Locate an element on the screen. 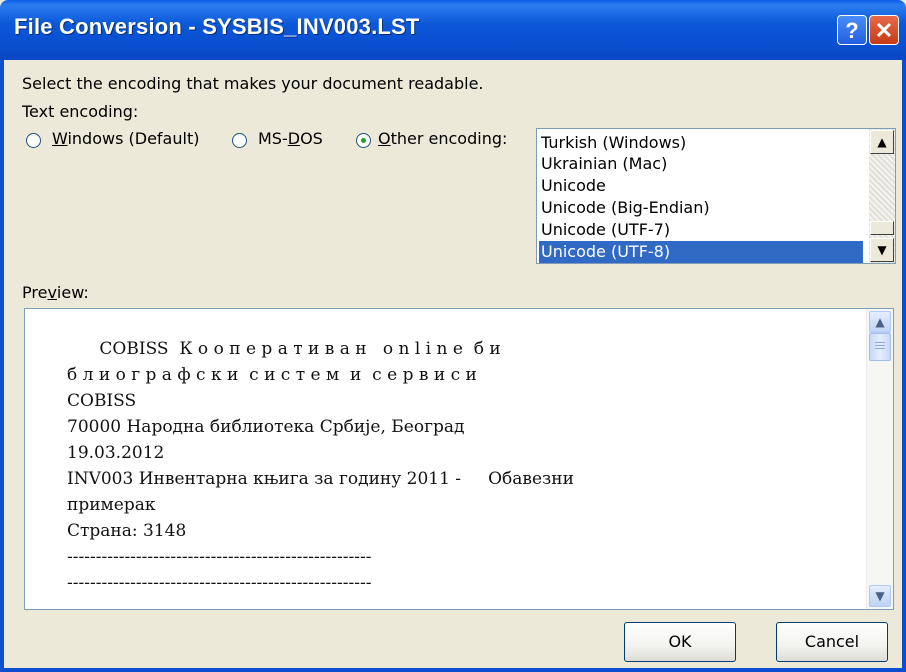 This screenshot has width=906, height=672. encoding-item: Unicode is located at coordinates (573, 186).